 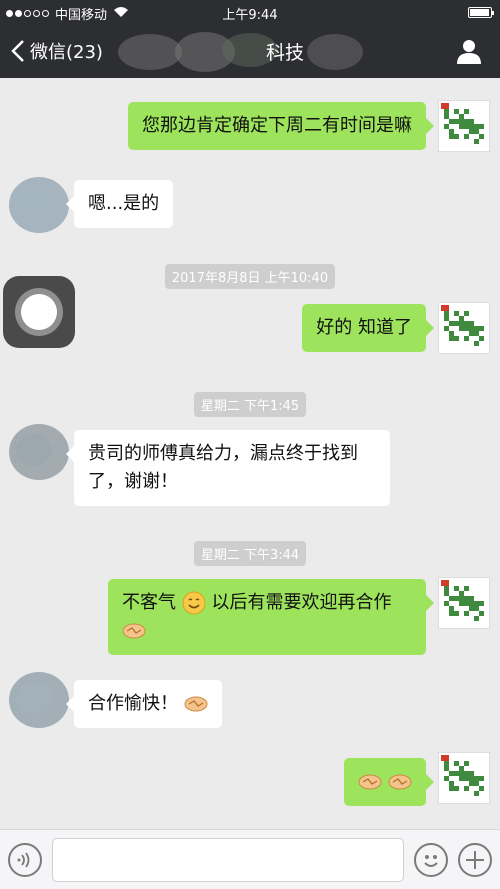 I want to click on timestamp: 星期二 下午3:44, so click(x=250, y=553).